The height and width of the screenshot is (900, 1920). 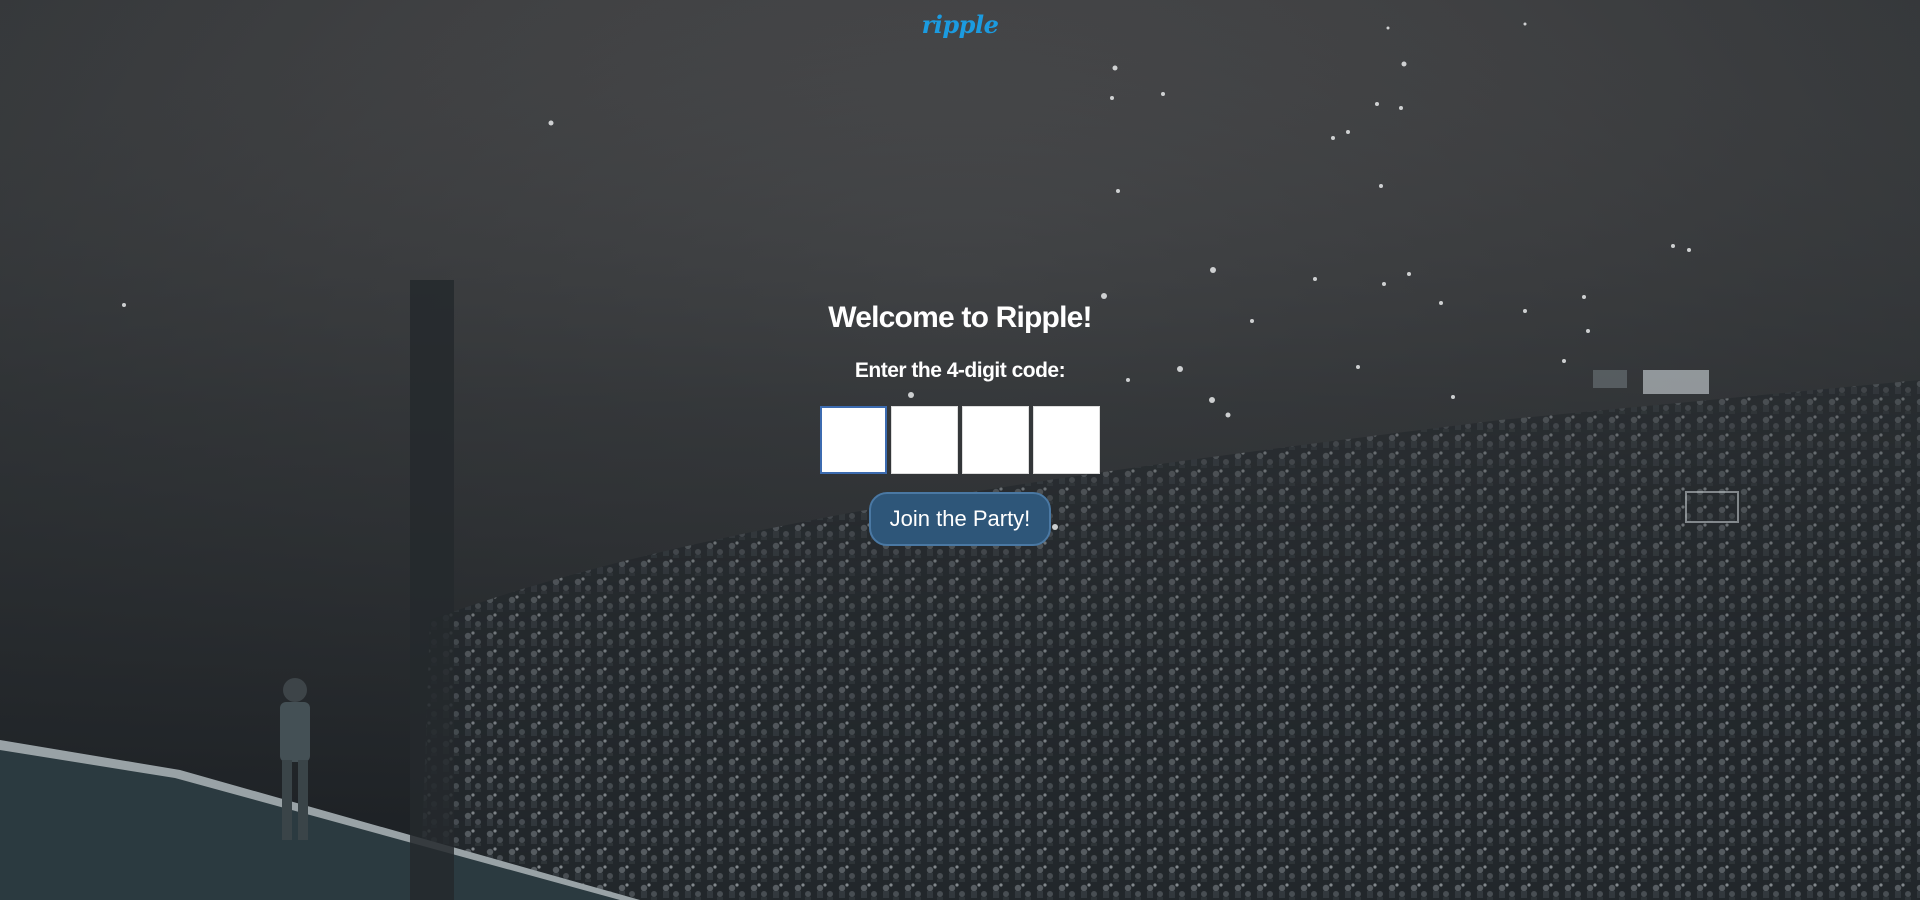 What do you see at coordinates (1066, 440) in the screenshot?
I see `code-digit-4-input` at bounding box center [1066, 440].